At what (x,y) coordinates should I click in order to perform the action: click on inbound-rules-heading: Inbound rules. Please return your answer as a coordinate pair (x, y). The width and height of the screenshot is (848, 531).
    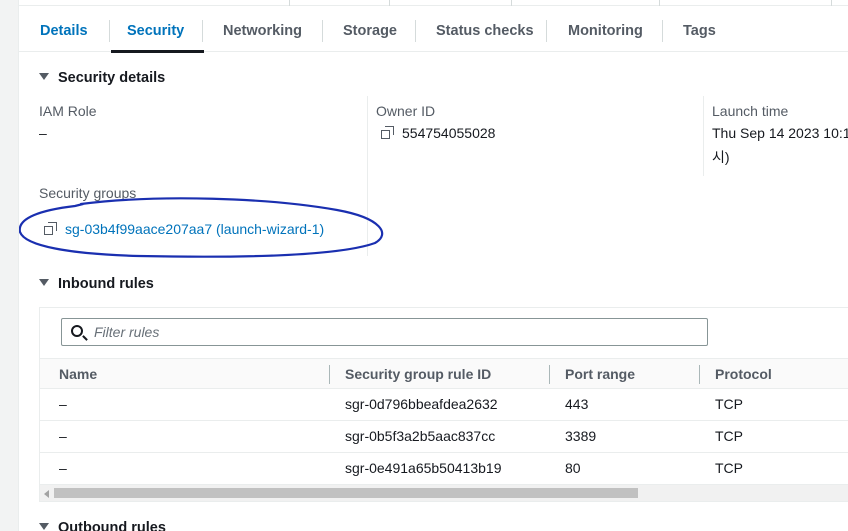
    Looking at the image, I should click on (106, 284).